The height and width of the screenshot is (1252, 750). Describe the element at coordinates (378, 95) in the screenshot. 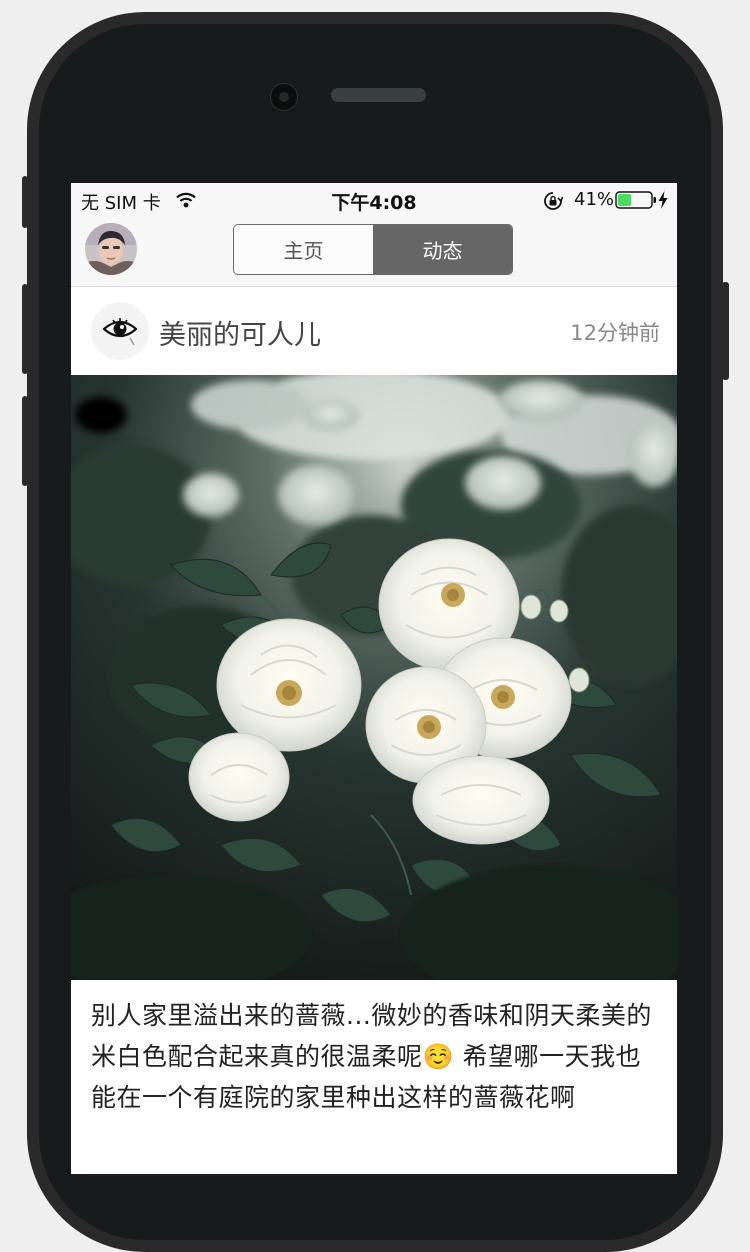

I see `earpiece-speaker` at that location.